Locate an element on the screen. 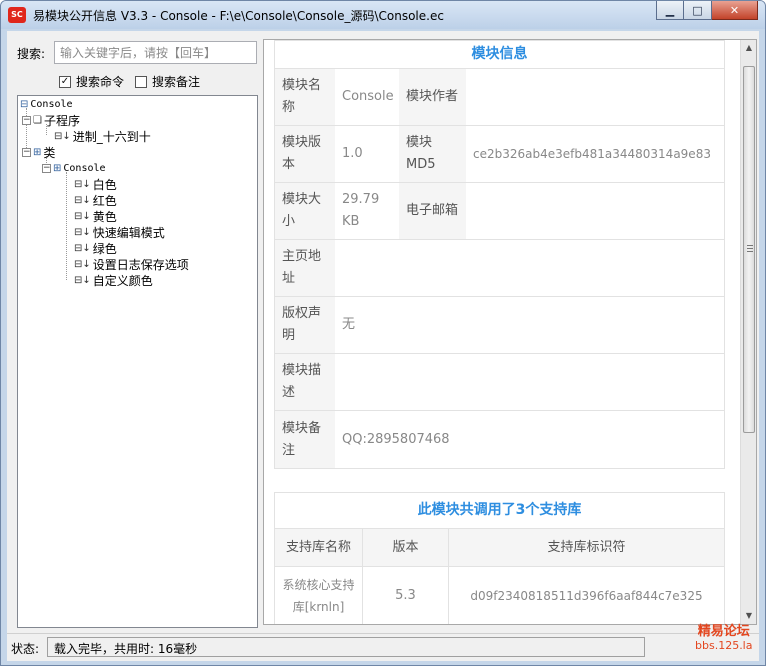 The width and height of the screenshot is (766, 666). vertical-scrollbar: ▲ ▼ is located at coordinates (748, 332).